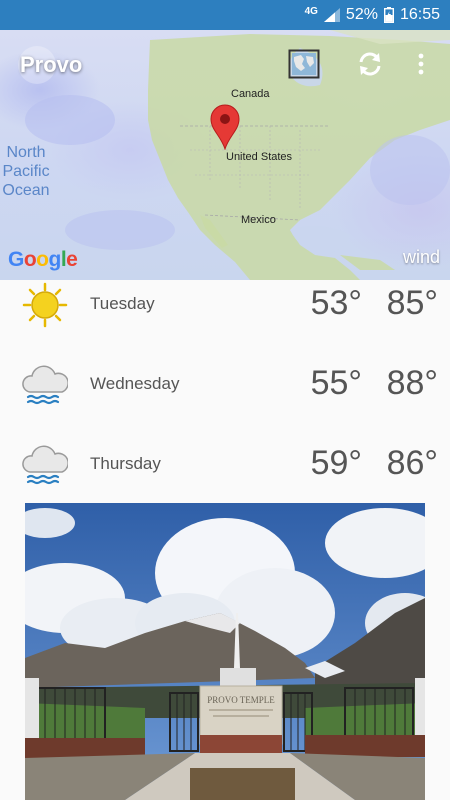  Describe the element at coordinates (225, 320) in the screenshot. I see `forecast-row: Tuesday 53° 85°` at that location.